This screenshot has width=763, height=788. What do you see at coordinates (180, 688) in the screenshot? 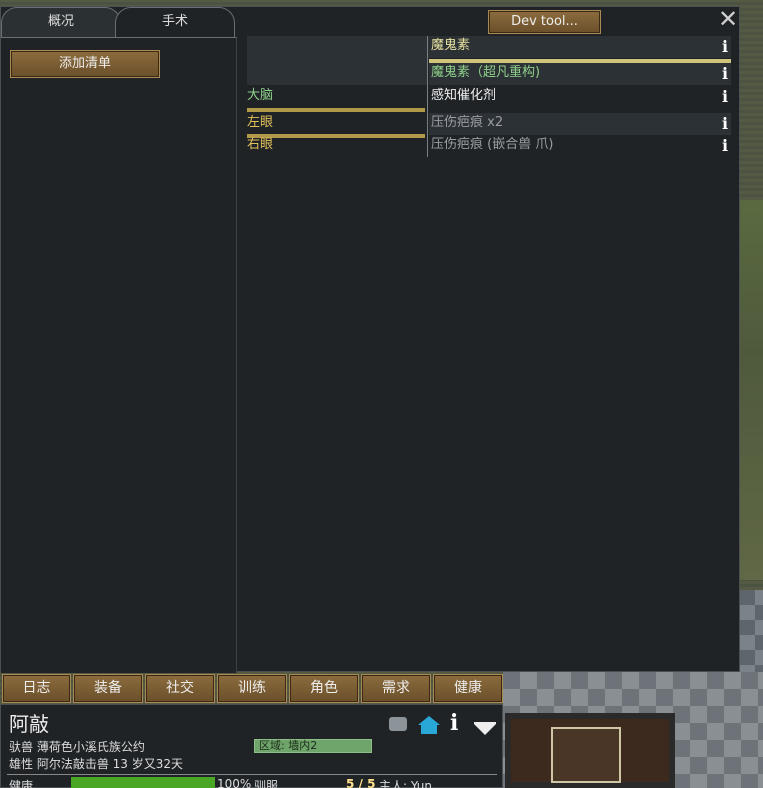
I see `tab-social: 社交` at bounding box center [180, 688].